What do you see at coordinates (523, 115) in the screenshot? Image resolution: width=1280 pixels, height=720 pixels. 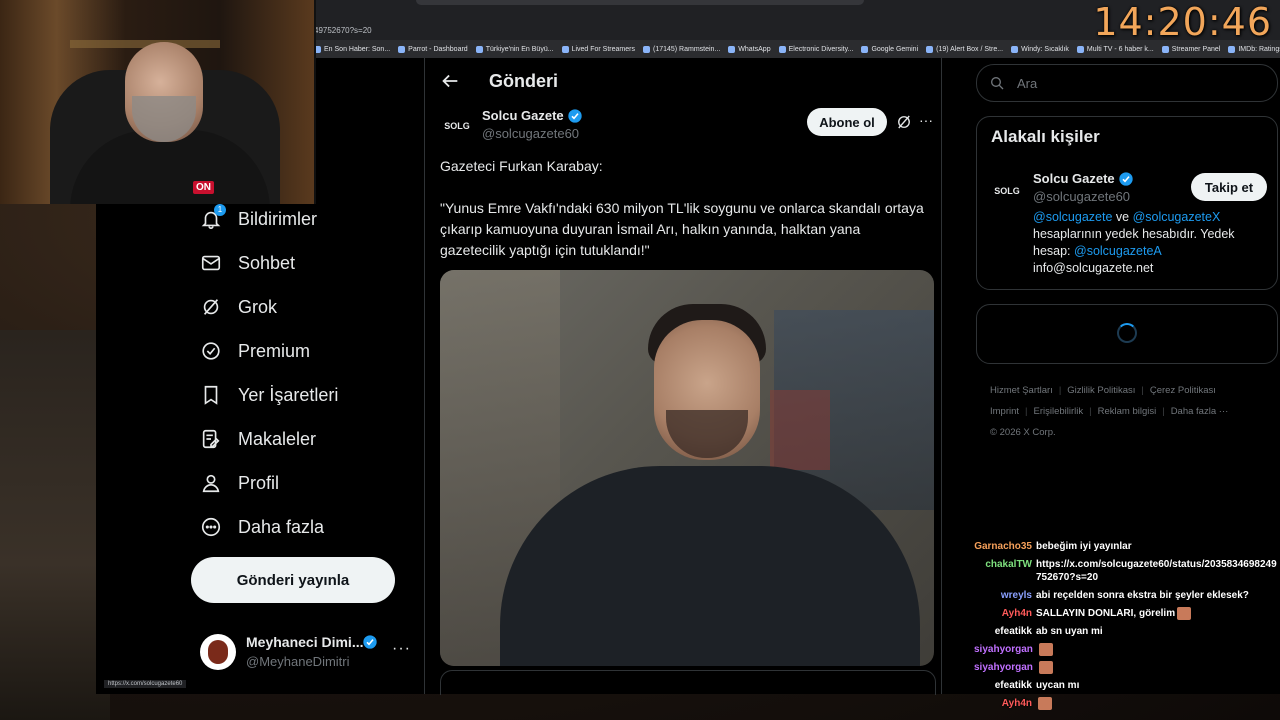 I see `author-name: Solcu Gazete` at bounding box center [523, 115].